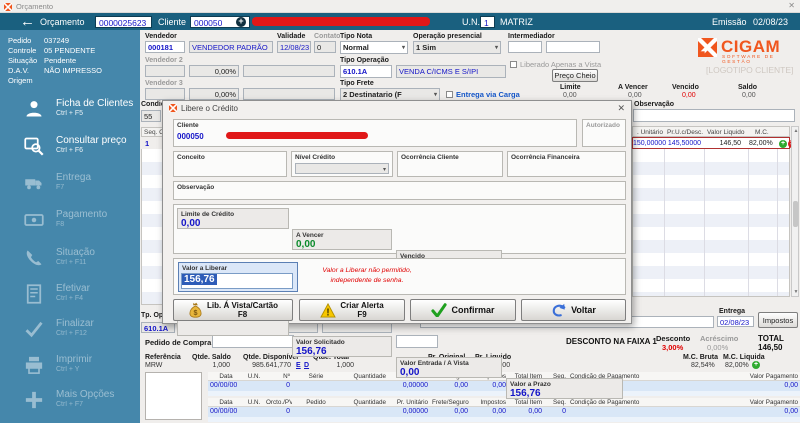 The height and width of the screenshot is (423, 800). What do you see at coordinates (42, 60) in the screenshot?
I see `info-row: Situação Pendente` at bounding box center [42, 60].